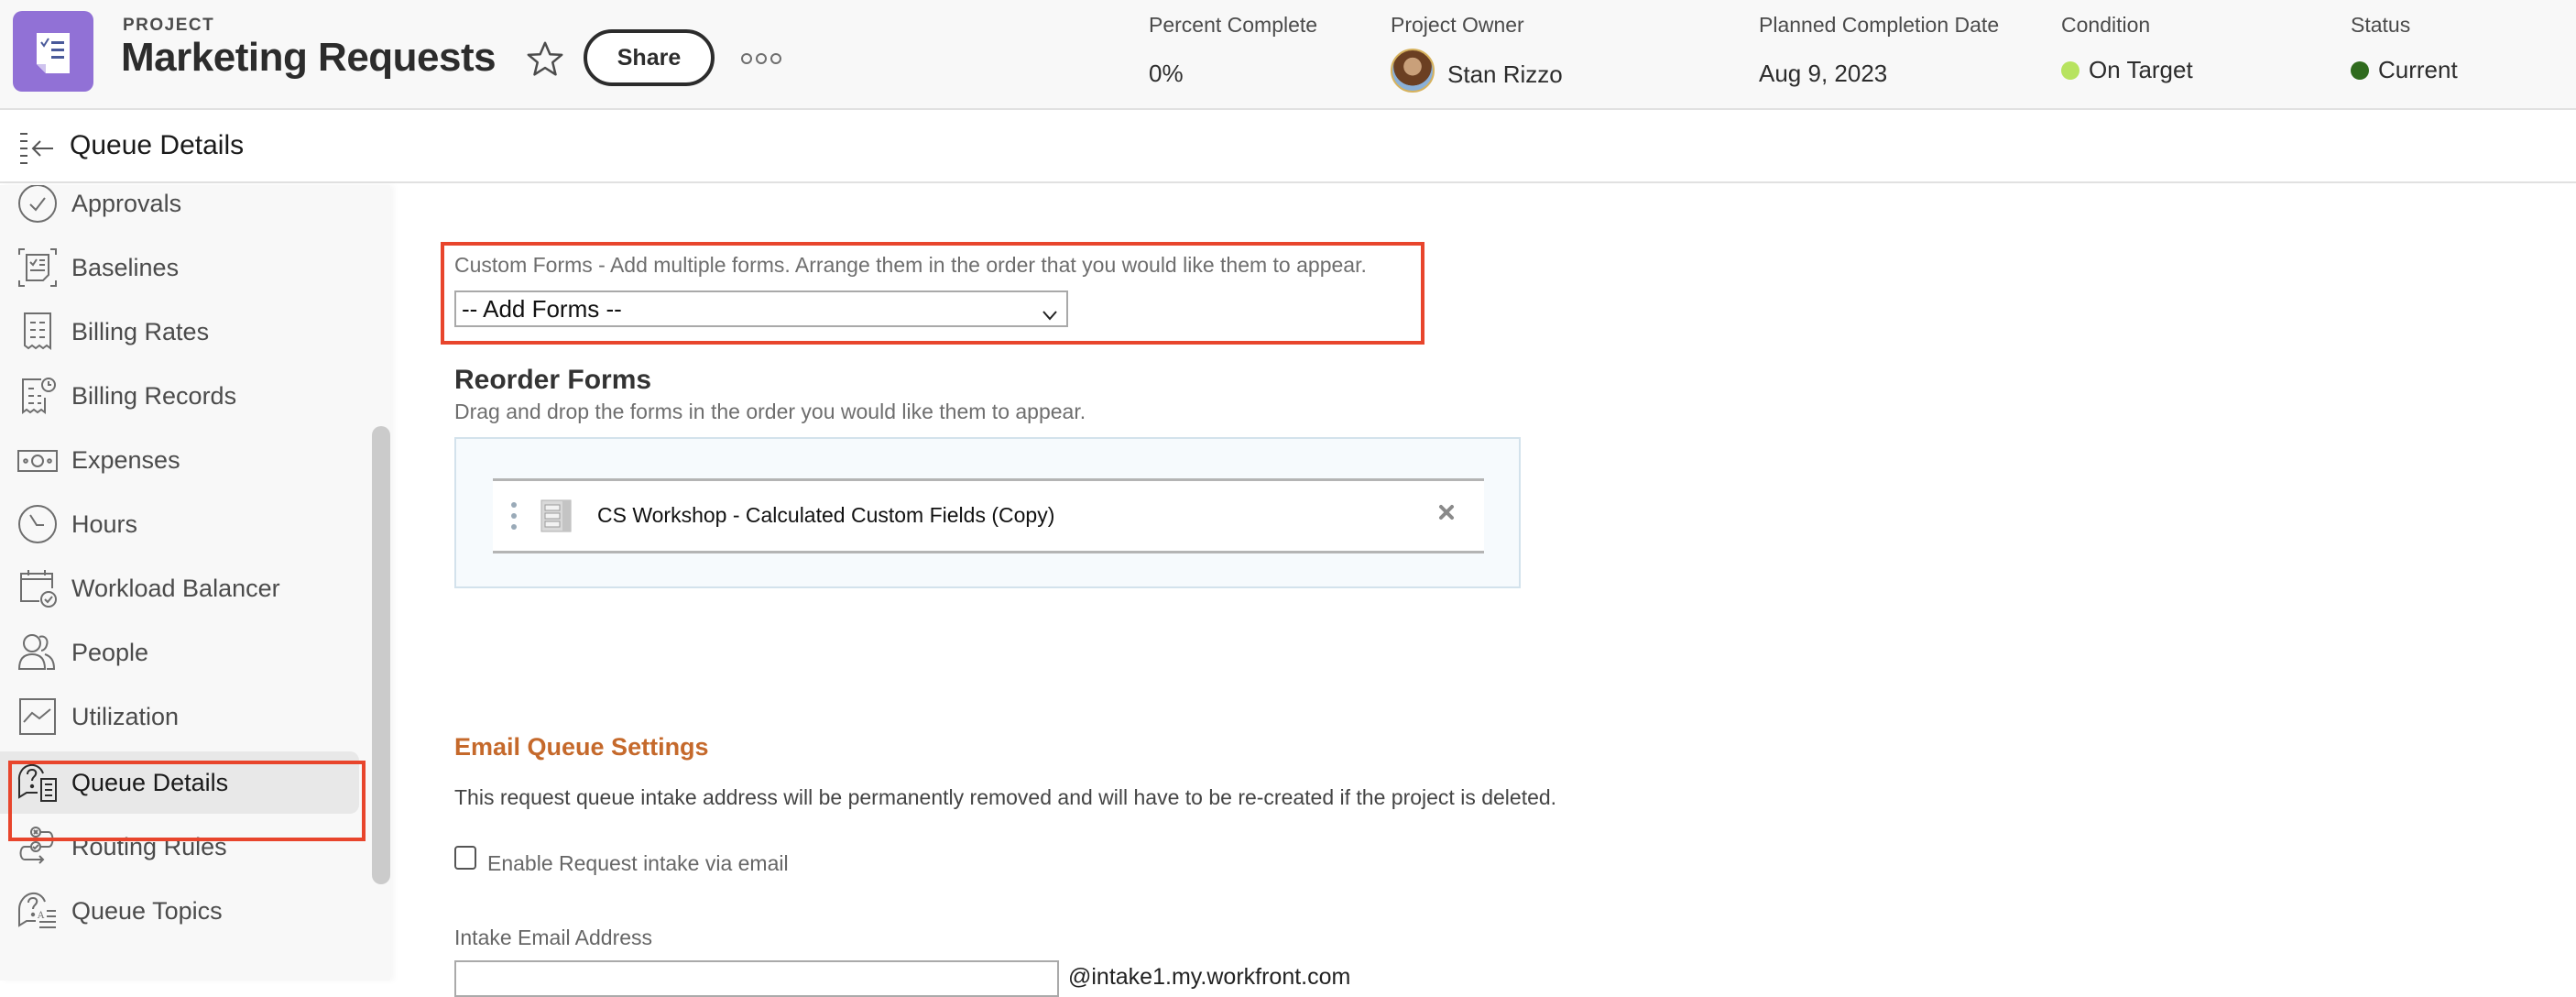  Describe the element at coordinates (126, 459) in the screenshot. I see `sidebar-item-label: Expenses` at that location.